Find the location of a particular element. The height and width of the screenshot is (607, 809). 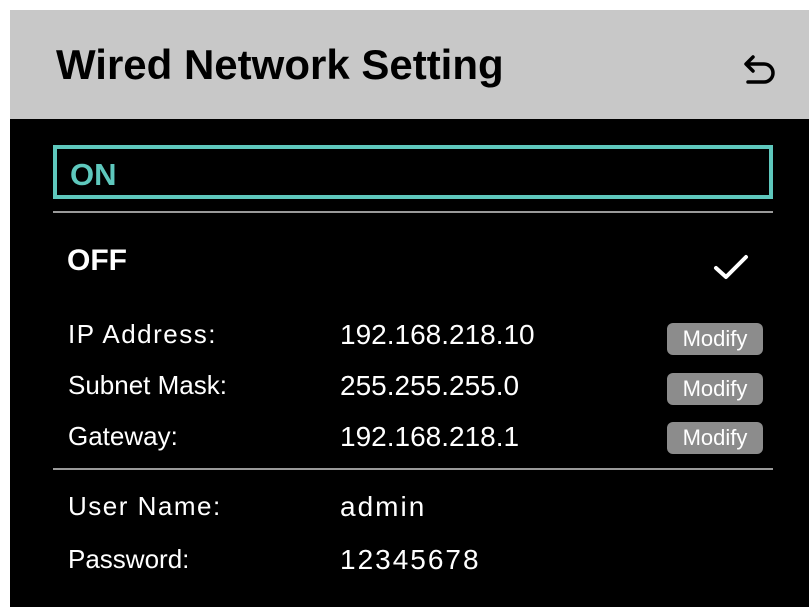

subnet-mask-row: Subnet Mask: 255.255.255.0 Modify is located at coordinates (409, 392).